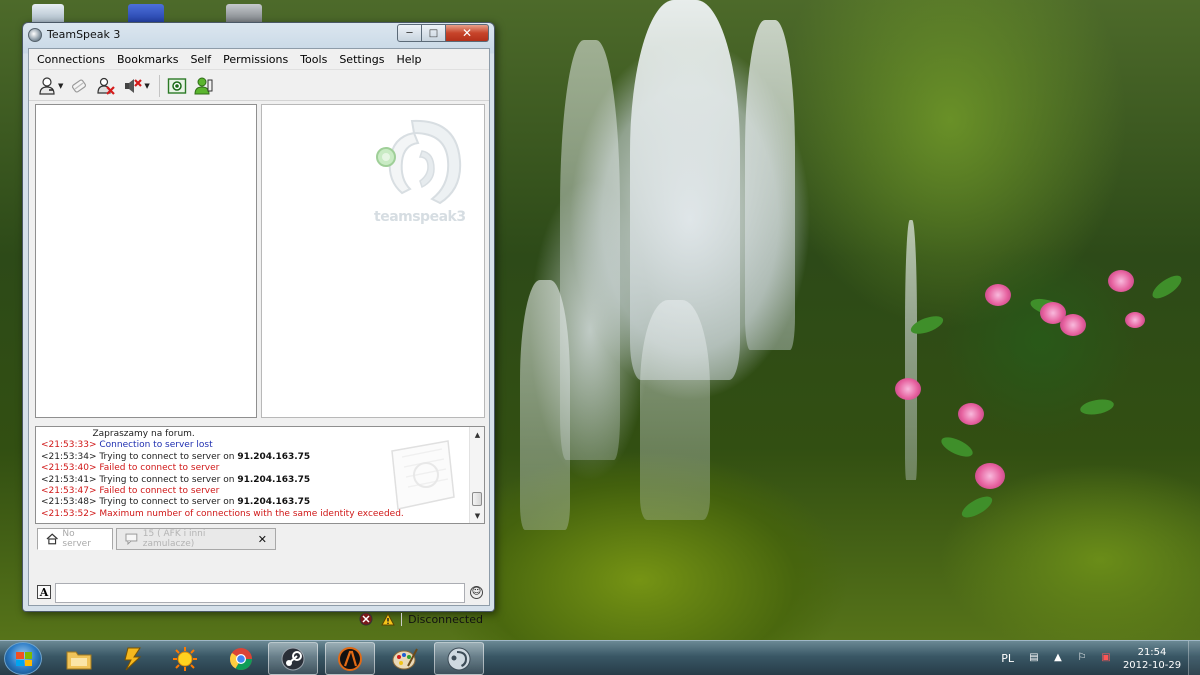 This screenshot has height=675, width=1200. Describe the element at coordinates (388, 619) in the screenshot. I see `warning-icon` at that location.